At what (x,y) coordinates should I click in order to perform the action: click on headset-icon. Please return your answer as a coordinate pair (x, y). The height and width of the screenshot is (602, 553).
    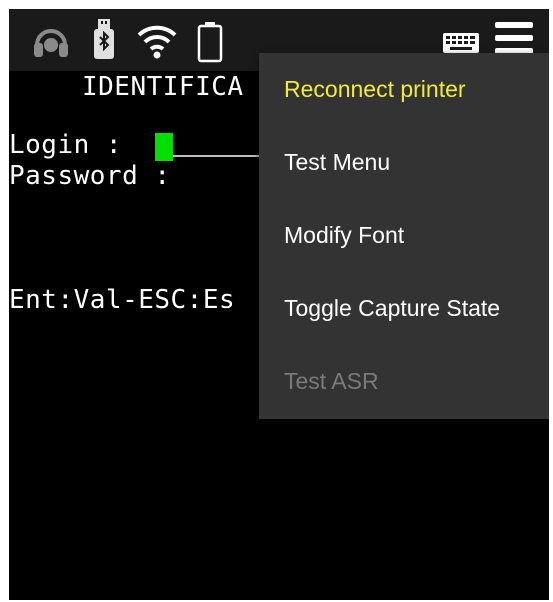
    Looking at the image, I should click on (51, 43).